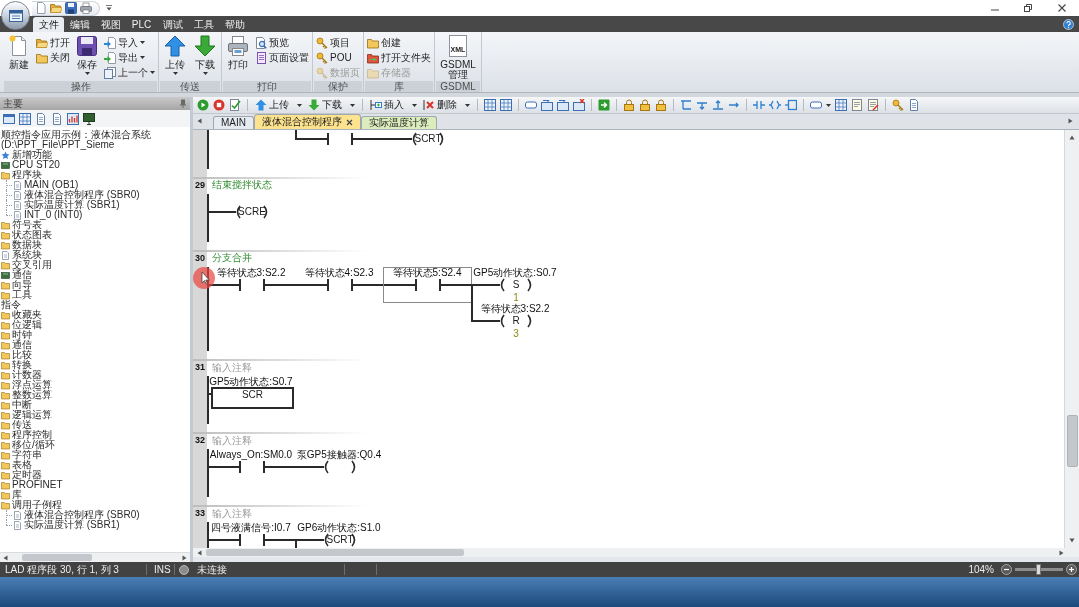 The height and width of the screenshot is (607, 1079). I want to click on help-icon, so click(1068, 24).